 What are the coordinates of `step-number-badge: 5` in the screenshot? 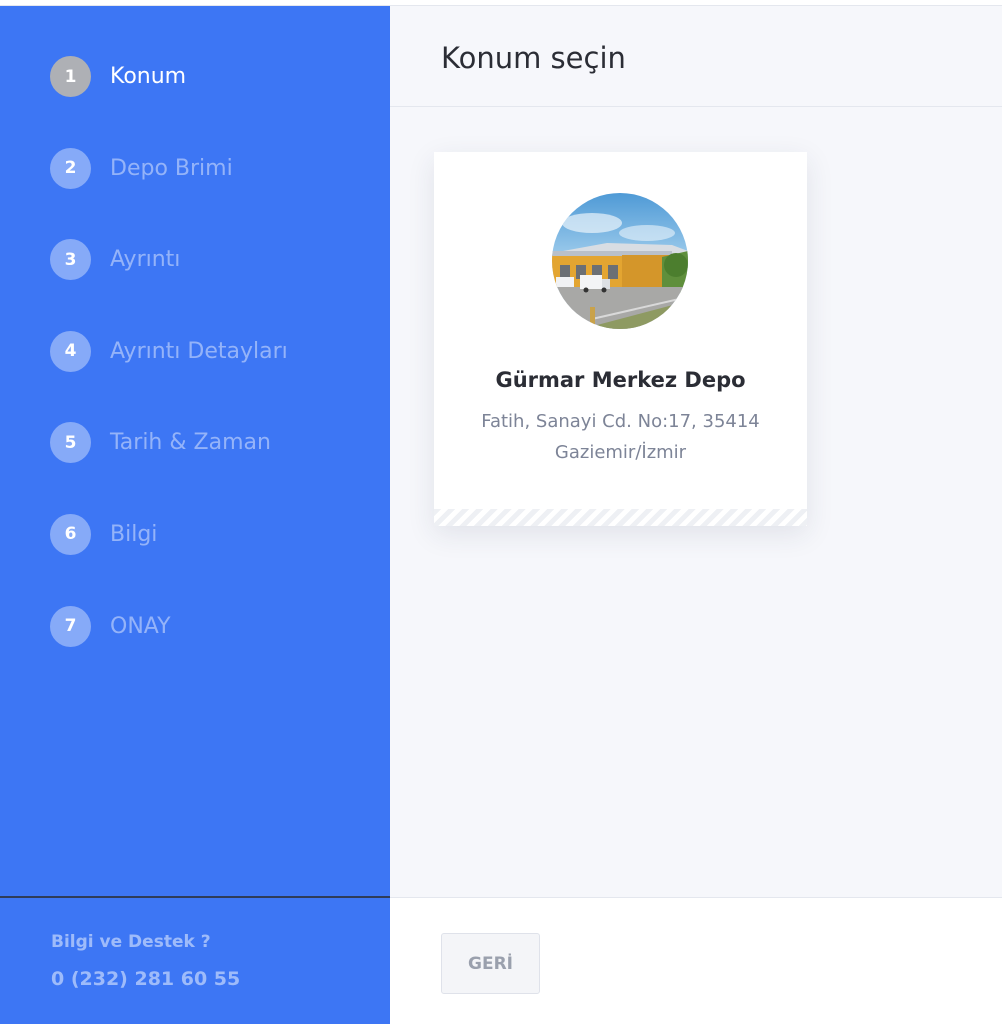 It's located at (70, 443).